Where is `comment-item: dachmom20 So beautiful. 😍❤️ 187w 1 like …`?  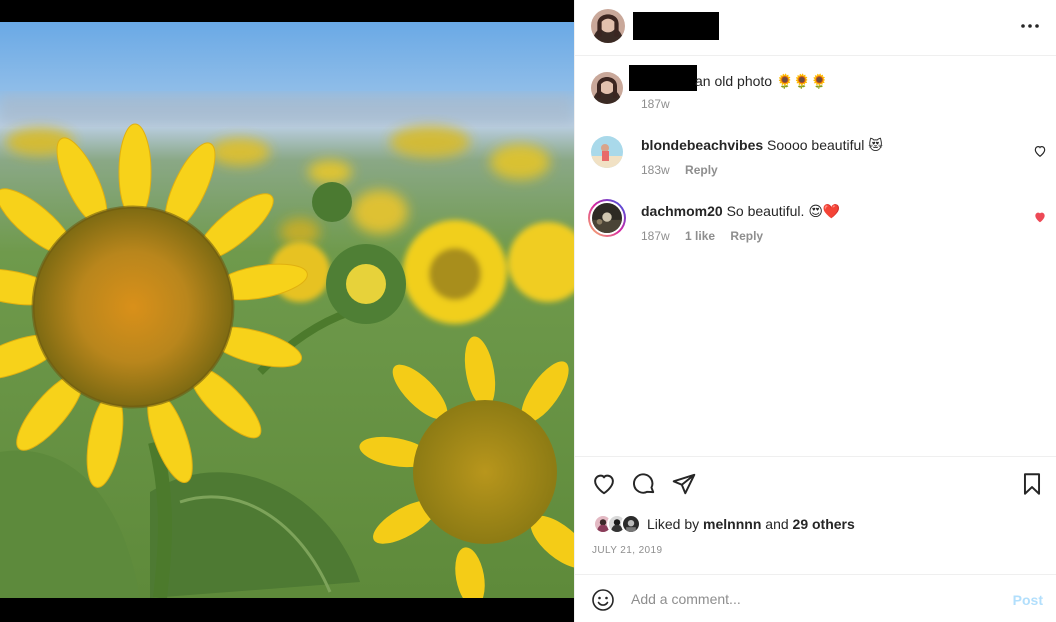 comment-item: dachmom20 So beautiful. 😍❤️ 187w 1 like … is located at coordinates (815, 222).